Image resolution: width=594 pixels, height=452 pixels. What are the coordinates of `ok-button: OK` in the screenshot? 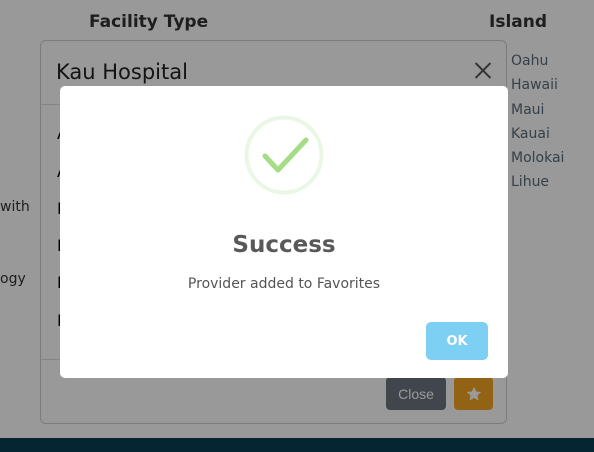 It's located at (457, 341).